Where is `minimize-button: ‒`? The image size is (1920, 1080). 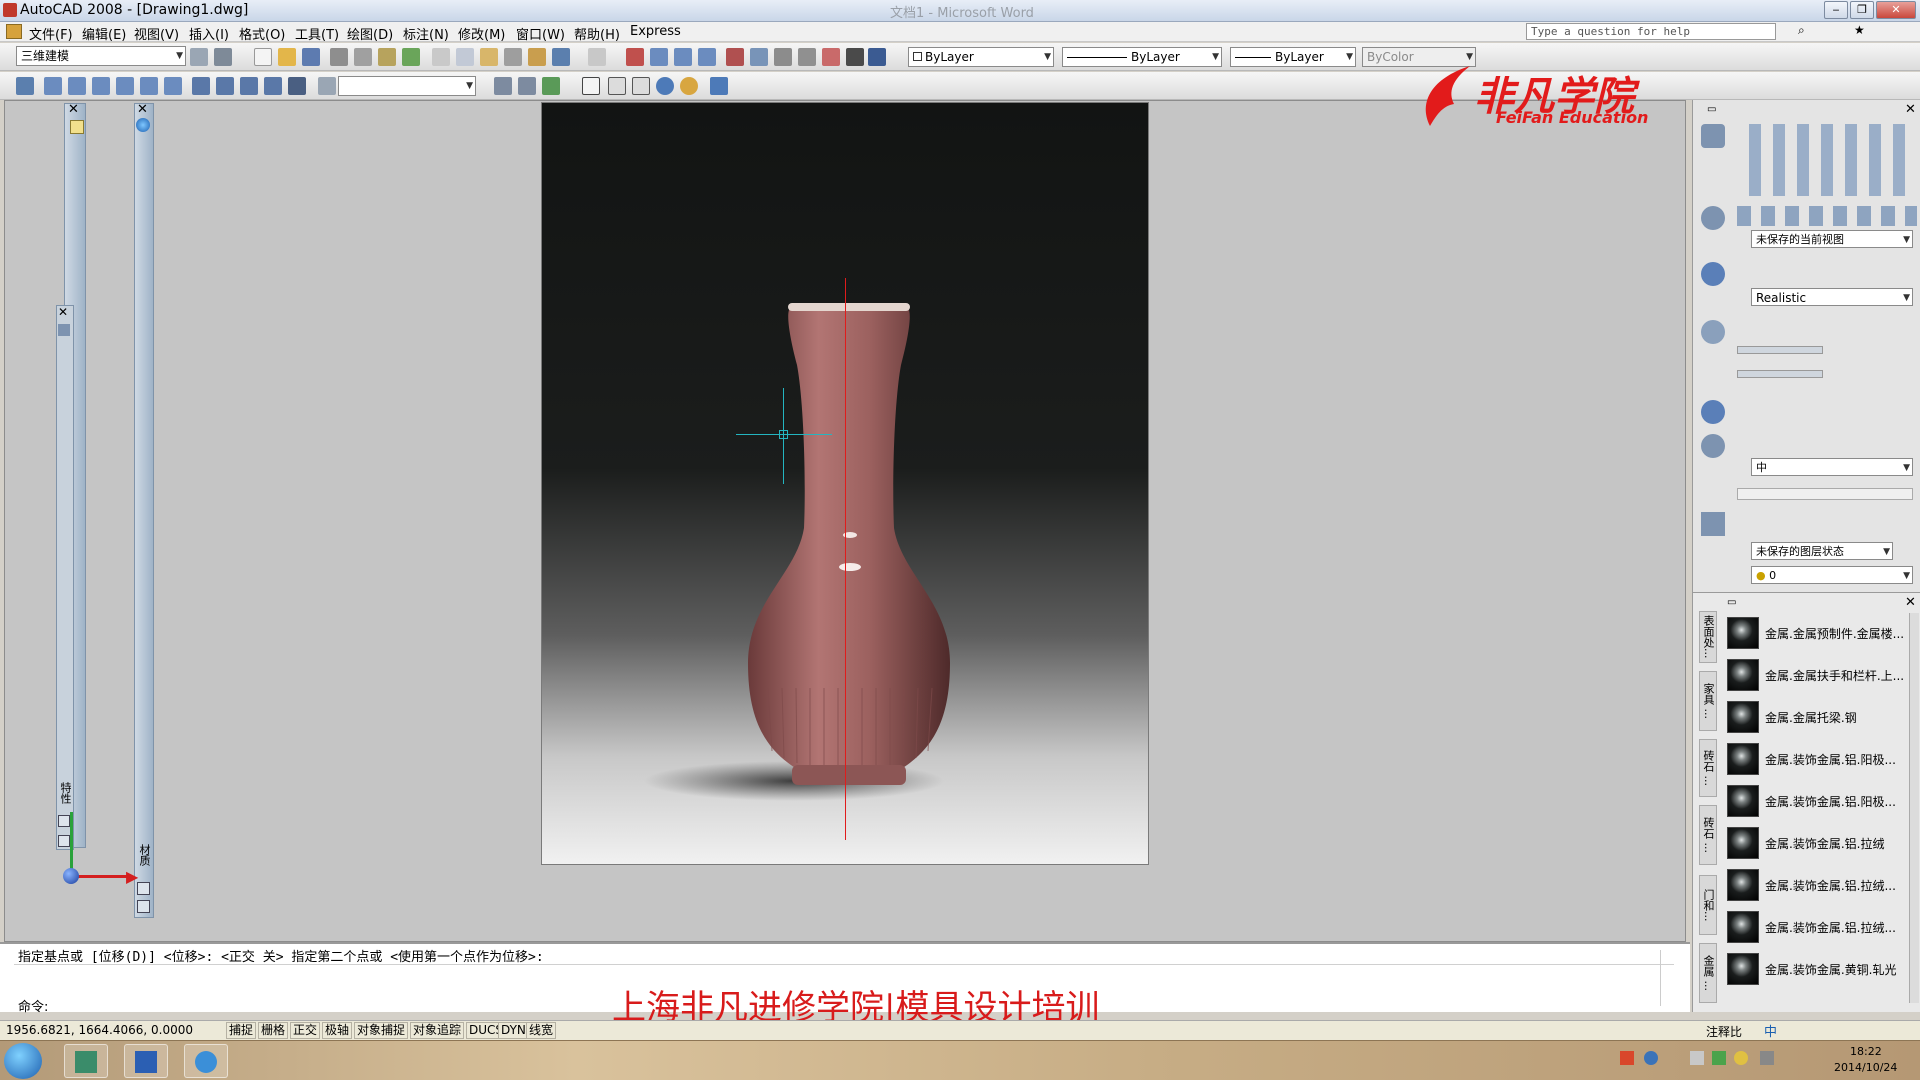
minimize-button: ‒ is located at coordinates (1836, 10).